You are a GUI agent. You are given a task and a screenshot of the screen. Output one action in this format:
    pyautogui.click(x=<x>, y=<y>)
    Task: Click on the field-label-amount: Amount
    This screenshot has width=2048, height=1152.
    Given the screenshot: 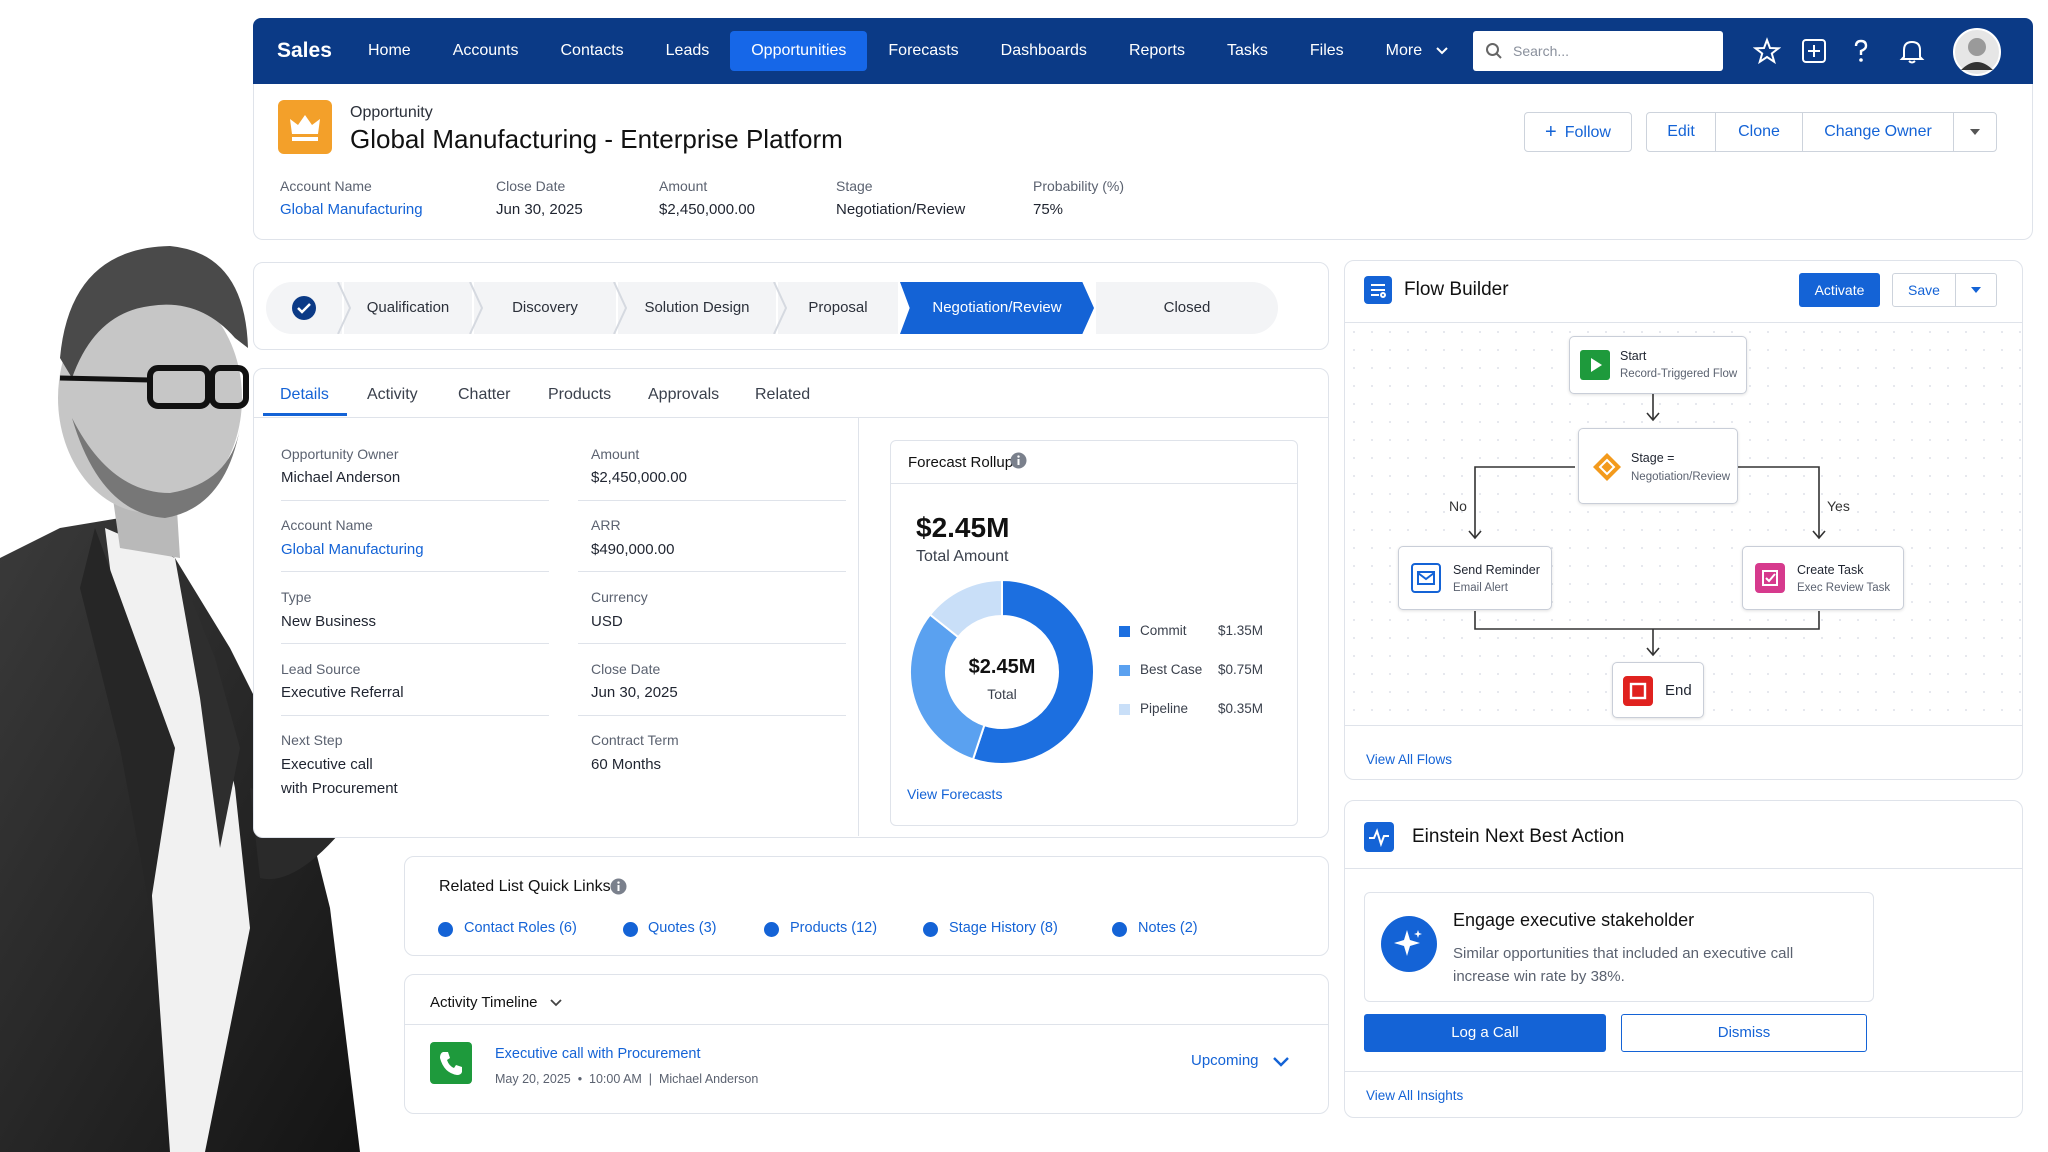 What is the action you would take?
    pyautogui.click(x=615, y=454)
    